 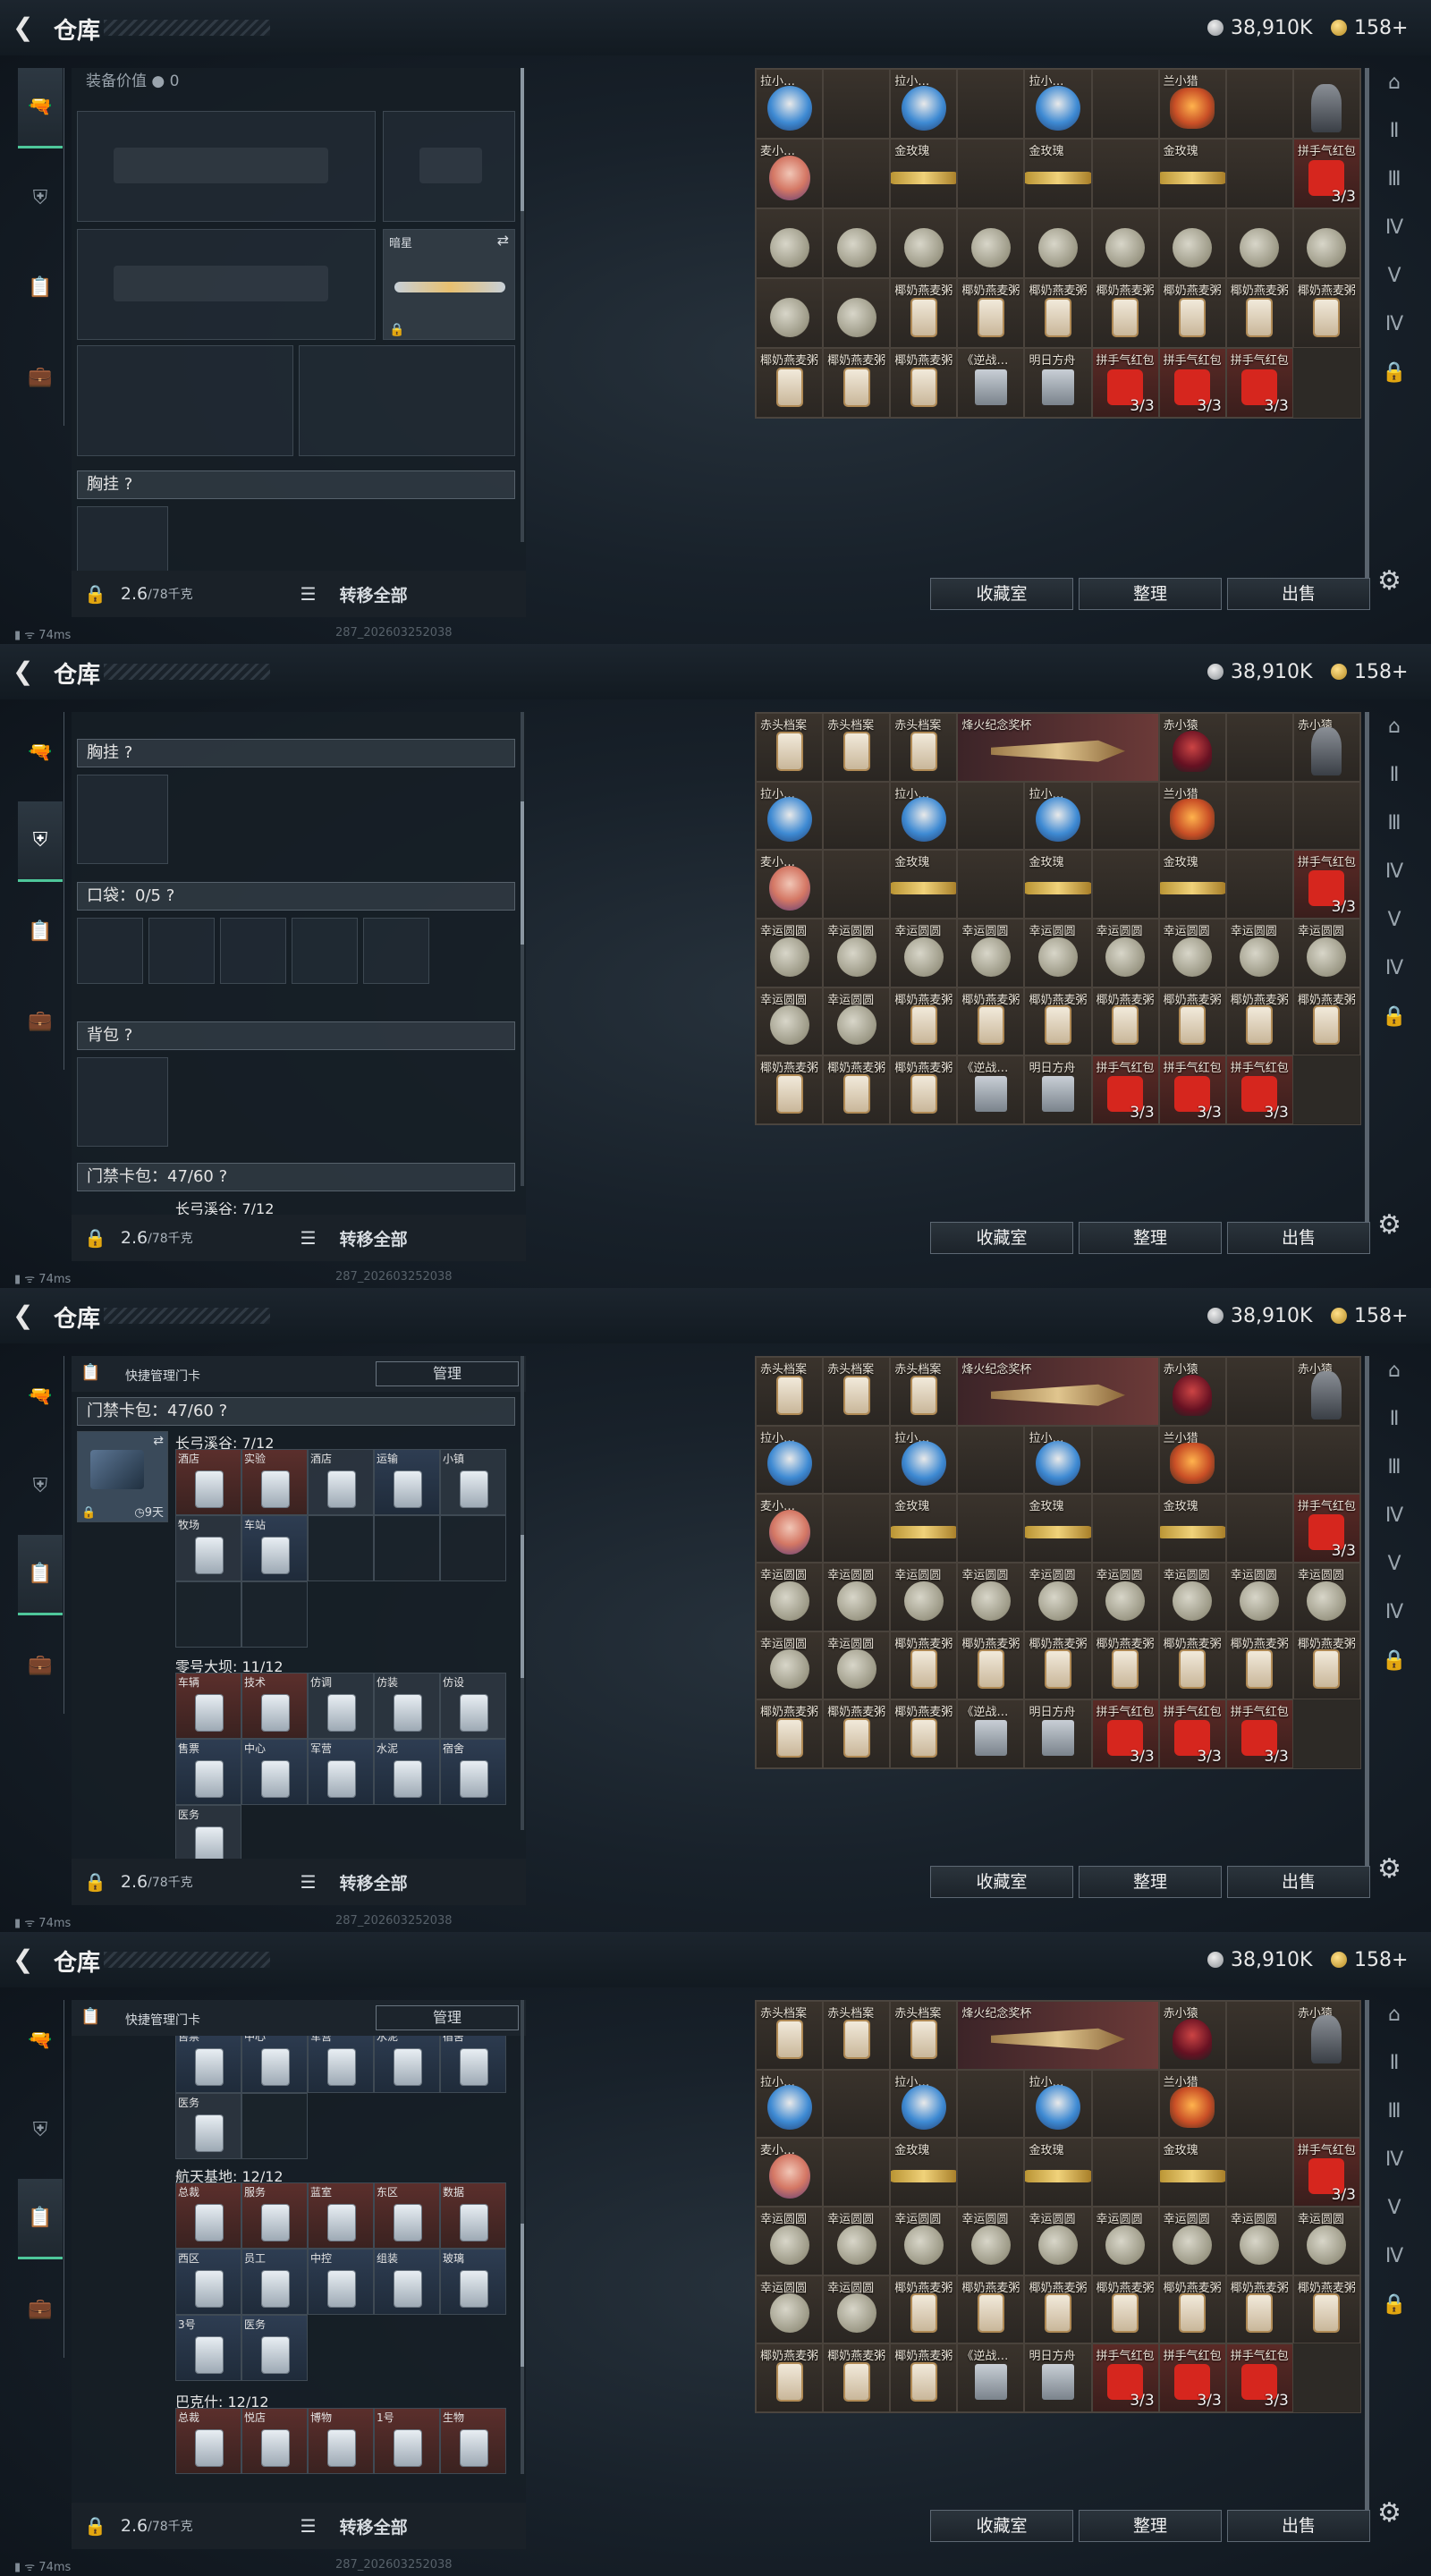 I want to click on keycard-slot: 西区, so click(x=208, y=2282).